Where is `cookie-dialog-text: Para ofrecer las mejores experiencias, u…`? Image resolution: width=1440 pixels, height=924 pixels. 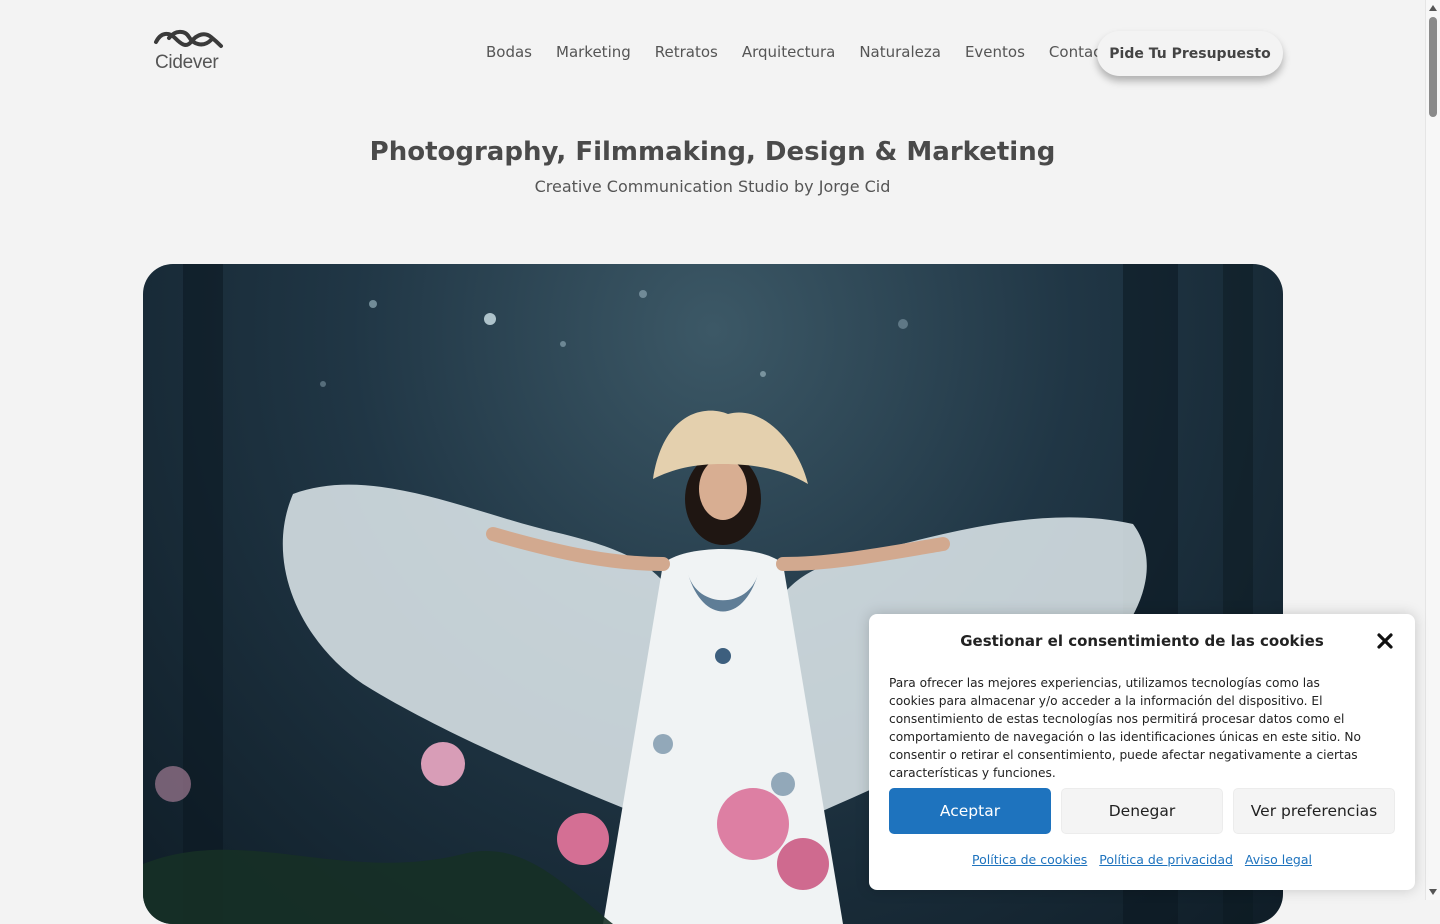 cookie-dialog-text: Para ofrecer las mejores experiencias, u… is located at coordinates (1125, 728).